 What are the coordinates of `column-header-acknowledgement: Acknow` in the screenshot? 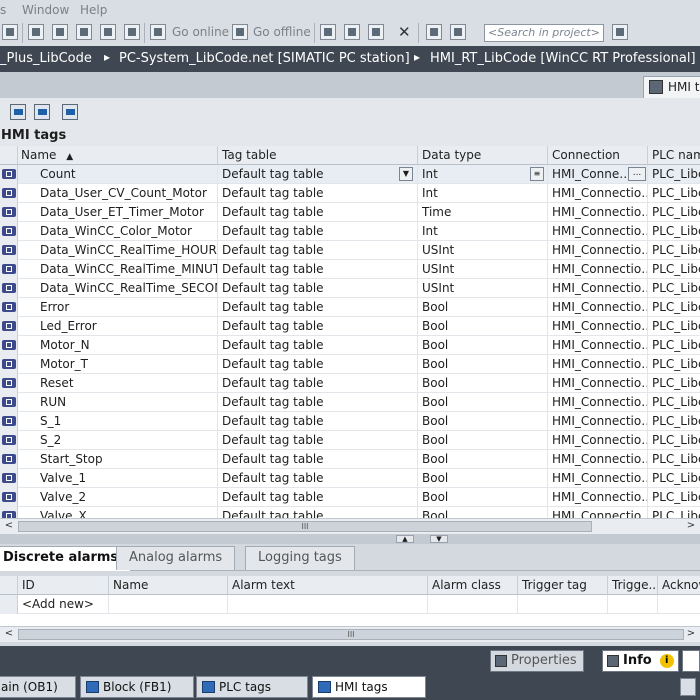 It's located at (679, 585).